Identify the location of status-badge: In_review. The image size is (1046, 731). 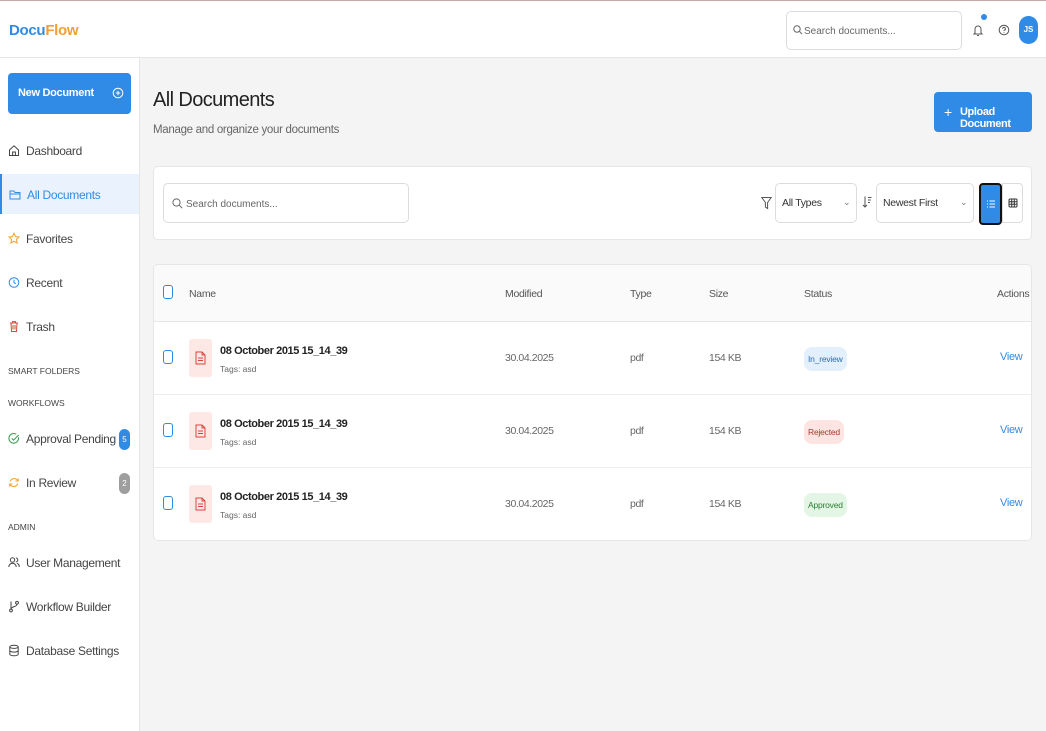
(825, 359).